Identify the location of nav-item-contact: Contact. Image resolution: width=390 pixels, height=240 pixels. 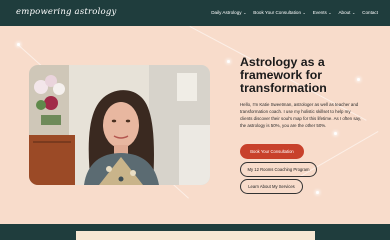
(370, 12).